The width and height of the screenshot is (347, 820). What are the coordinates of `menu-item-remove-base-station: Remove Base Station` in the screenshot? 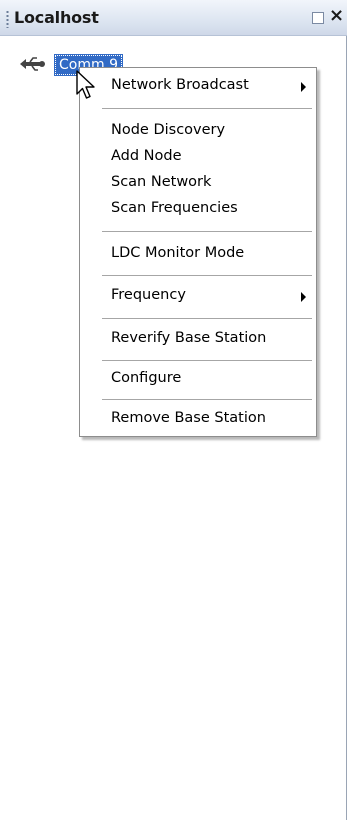 It's located at (198, 420).